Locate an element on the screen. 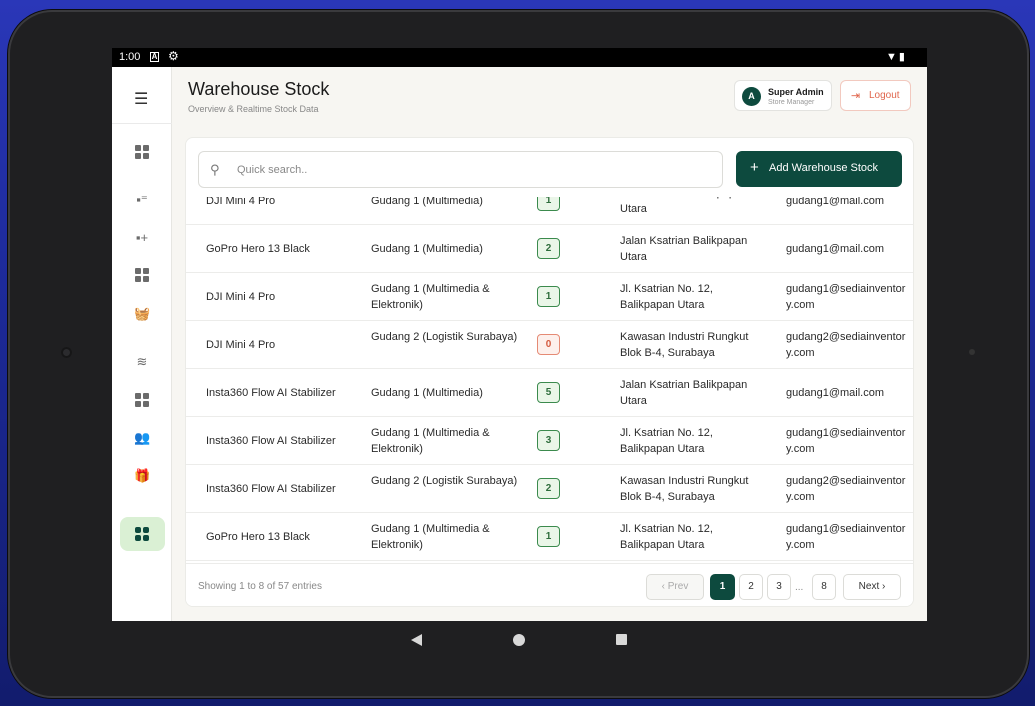  sidebar-divider is located at coordinates (142, 123).